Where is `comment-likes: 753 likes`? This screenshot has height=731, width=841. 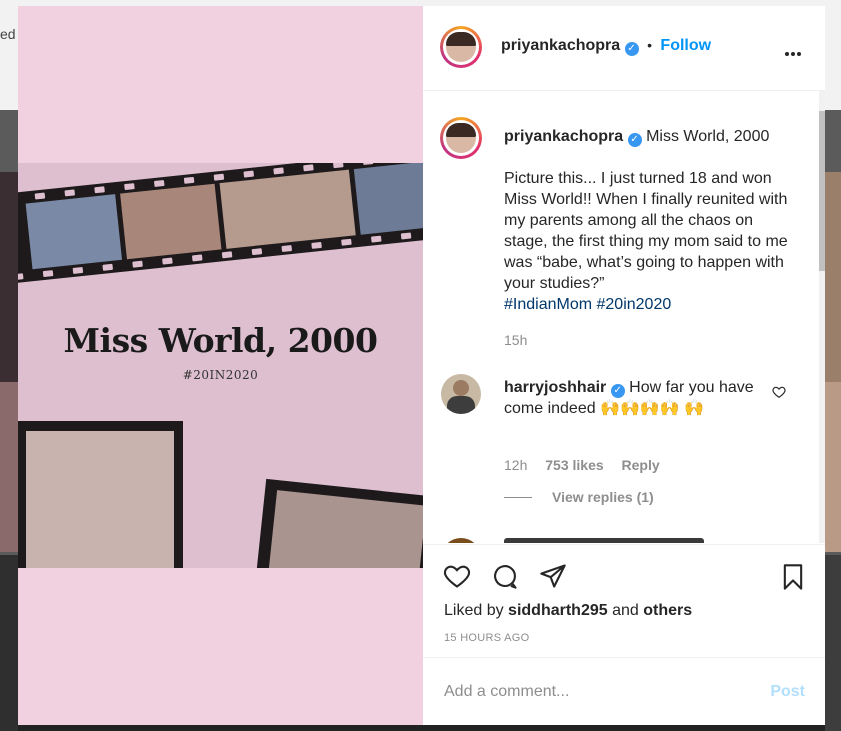 comment-likes: 753 likes is located at coordinates (574, 465).